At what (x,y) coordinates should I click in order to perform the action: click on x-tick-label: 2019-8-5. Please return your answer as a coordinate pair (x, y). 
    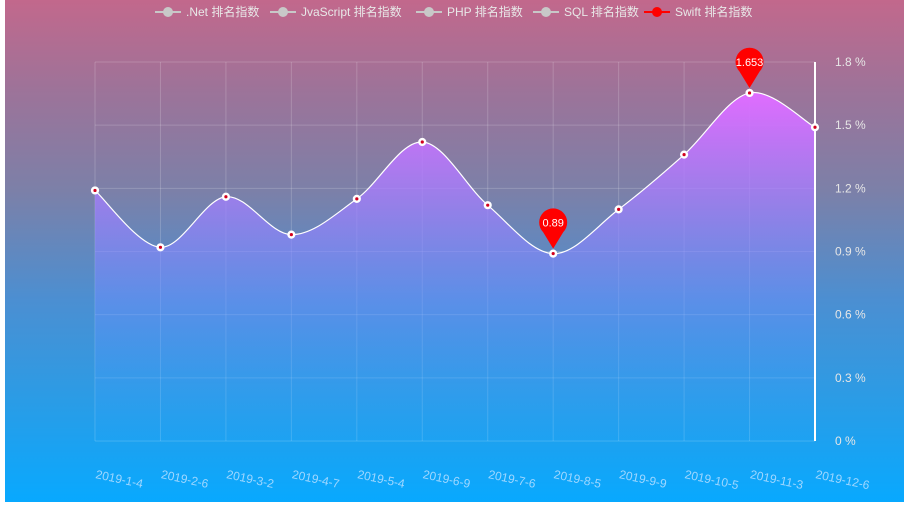
    Looking at the image, I should click on (578, 479).